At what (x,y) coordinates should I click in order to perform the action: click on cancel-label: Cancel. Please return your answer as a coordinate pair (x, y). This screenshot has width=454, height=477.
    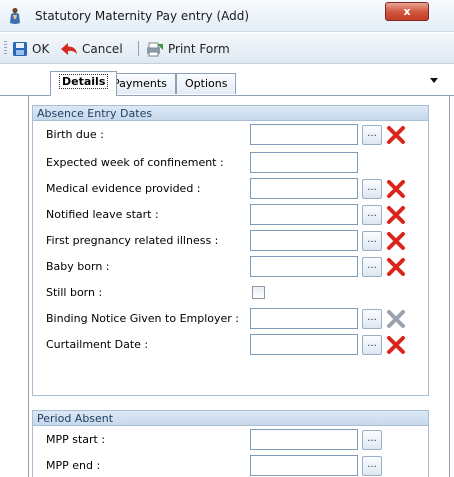
    Looking at the image, I should click on (102, 49).